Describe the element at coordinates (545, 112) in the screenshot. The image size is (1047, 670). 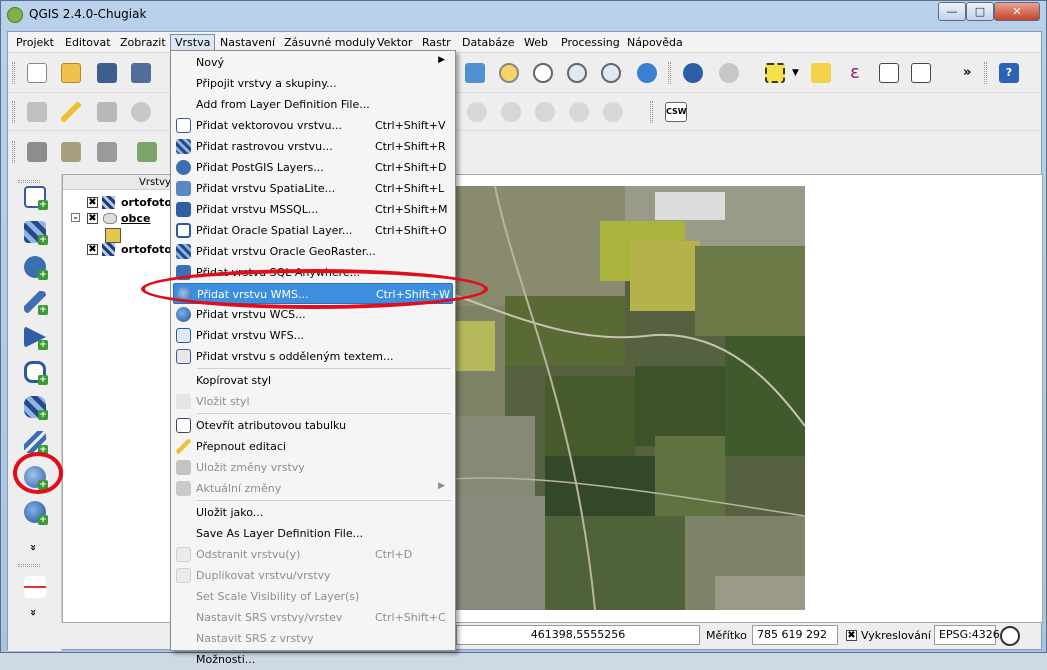
I see `move-label-button` at that location.